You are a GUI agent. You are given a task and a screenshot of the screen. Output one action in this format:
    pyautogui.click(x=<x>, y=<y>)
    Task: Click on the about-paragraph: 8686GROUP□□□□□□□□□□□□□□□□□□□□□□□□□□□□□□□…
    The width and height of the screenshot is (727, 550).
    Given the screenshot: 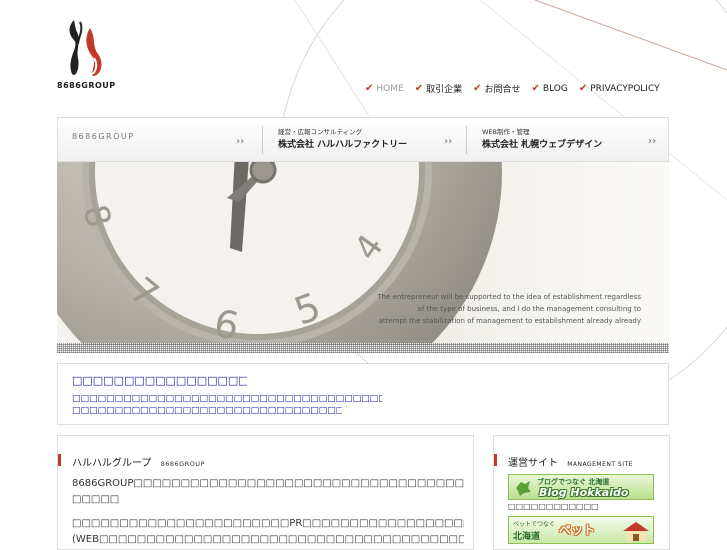 What is the action you would take?
    pyautogui.click(x=268, y=492)
    